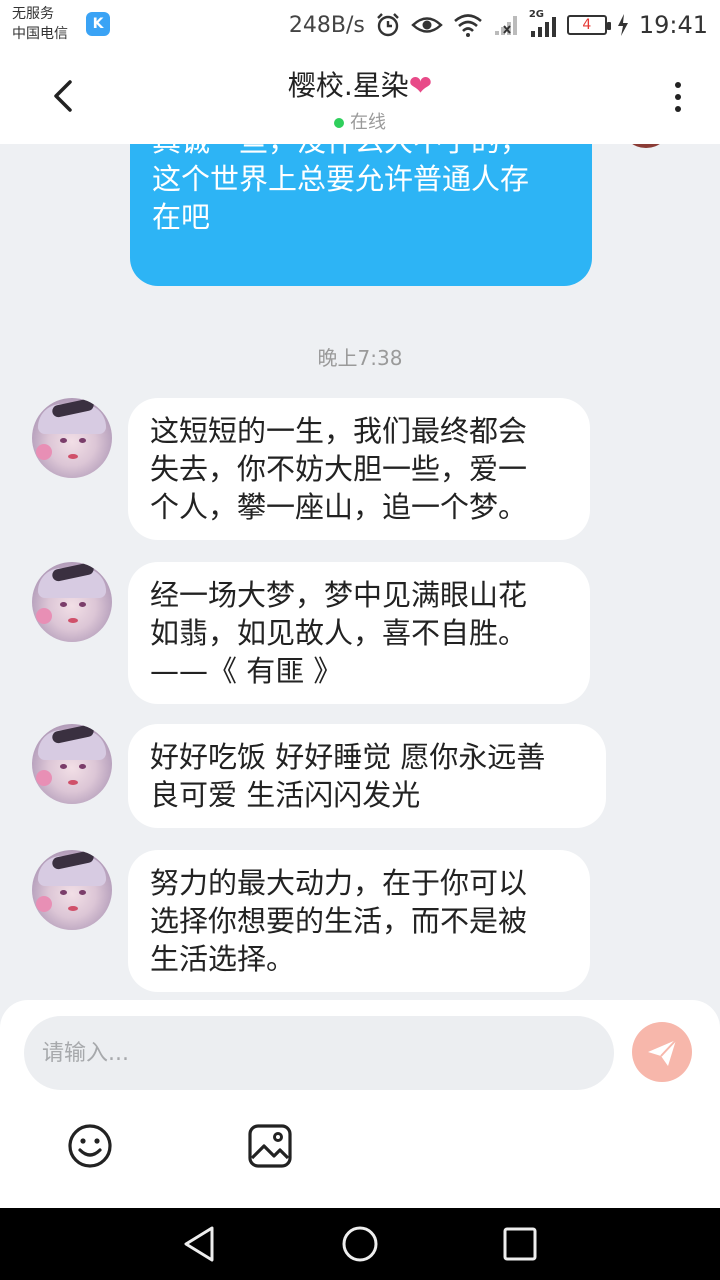 The image size is (720, 1280). What do you see at coordinates (387, 25) in the screenshot?
I see `alarm-icon` at bounding box center [387, 25].